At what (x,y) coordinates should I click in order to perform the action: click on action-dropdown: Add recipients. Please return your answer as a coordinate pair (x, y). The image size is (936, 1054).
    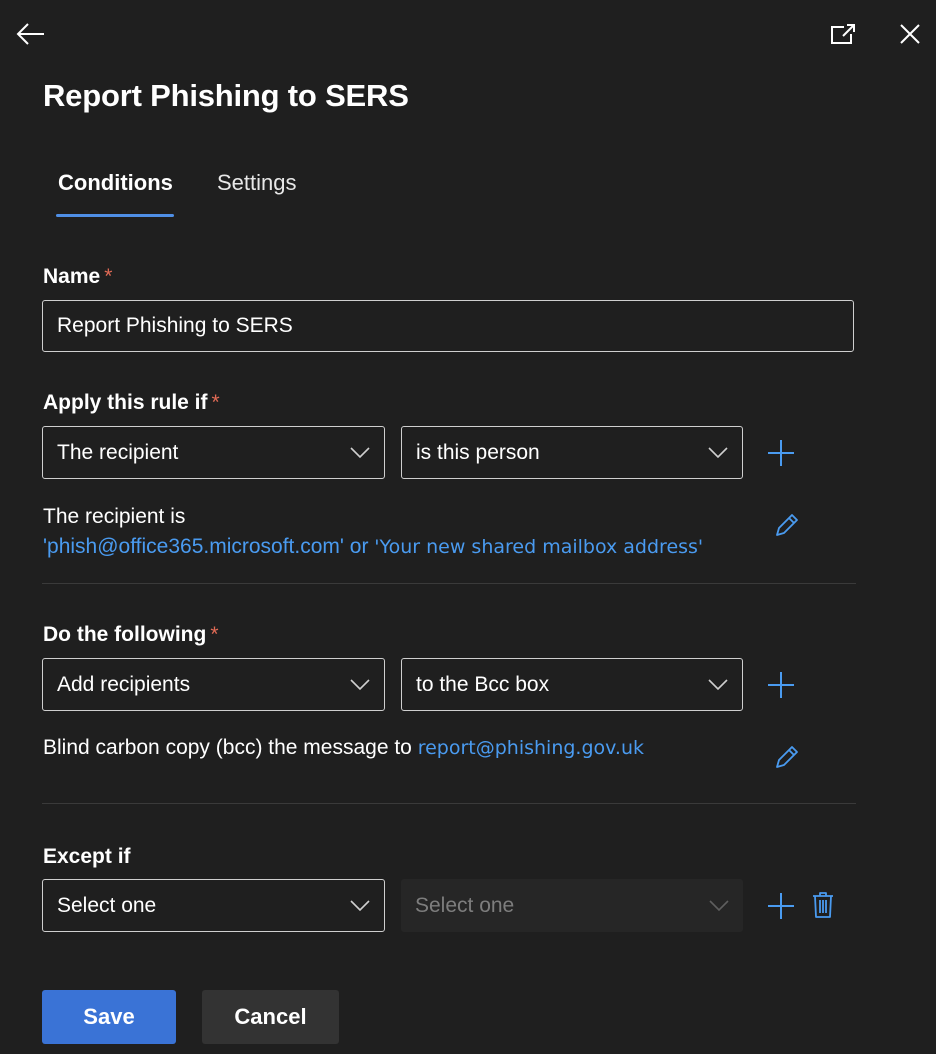
    Looking at the image, I should click on (213, 684).